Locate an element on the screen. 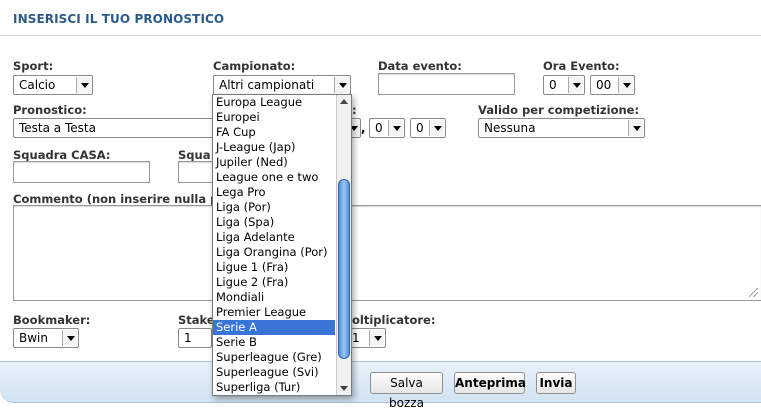  sport-select: Calcio is located at coordinates (53, 85).